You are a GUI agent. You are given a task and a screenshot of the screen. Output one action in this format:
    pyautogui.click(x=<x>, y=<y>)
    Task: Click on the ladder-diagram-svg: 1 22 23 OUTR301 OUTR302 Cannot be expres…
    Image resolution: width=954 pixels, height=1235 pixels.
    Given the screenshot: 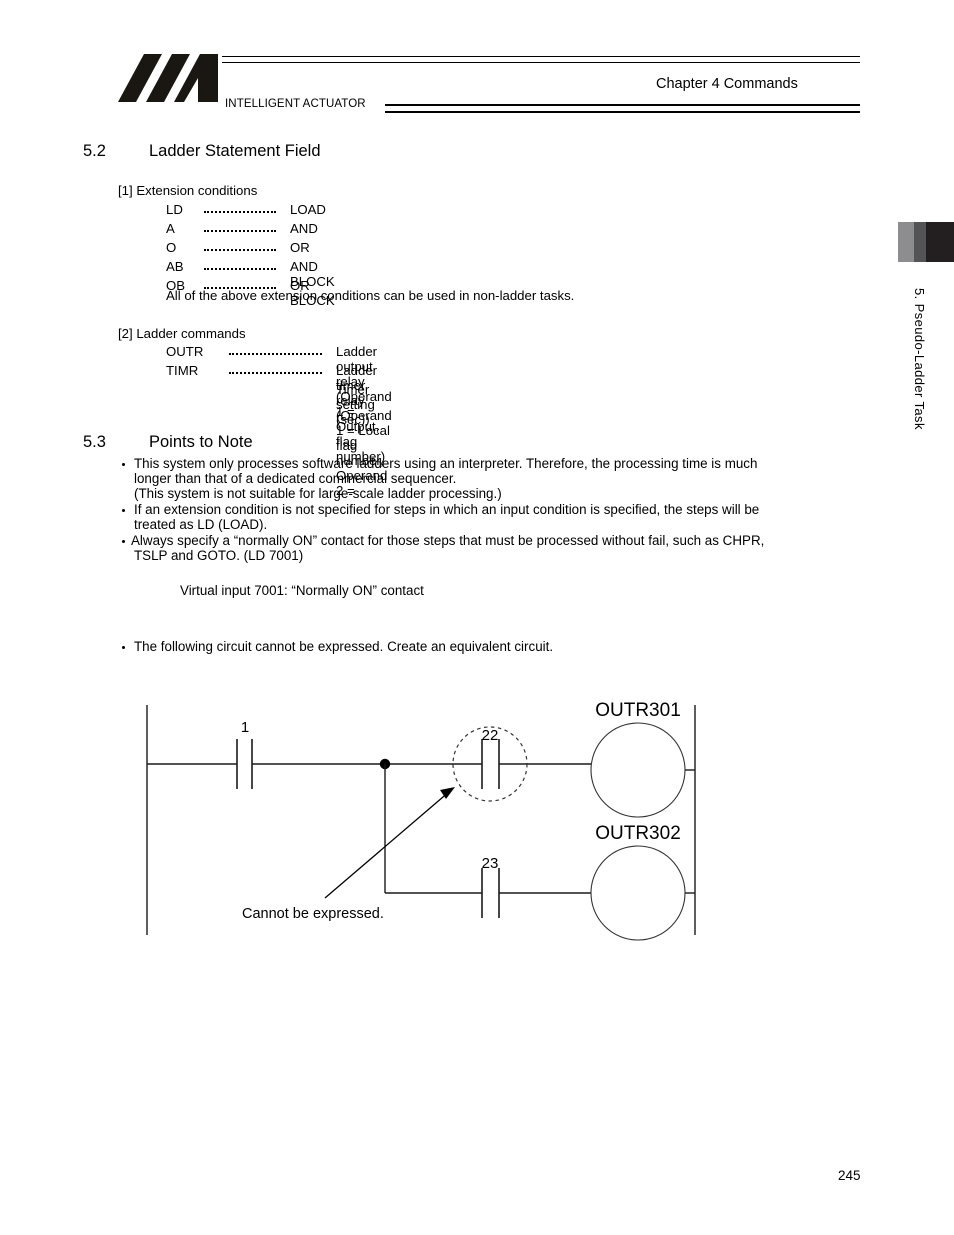 What is the action you would take?
    pyautogui.click(x=421, y=820)
    